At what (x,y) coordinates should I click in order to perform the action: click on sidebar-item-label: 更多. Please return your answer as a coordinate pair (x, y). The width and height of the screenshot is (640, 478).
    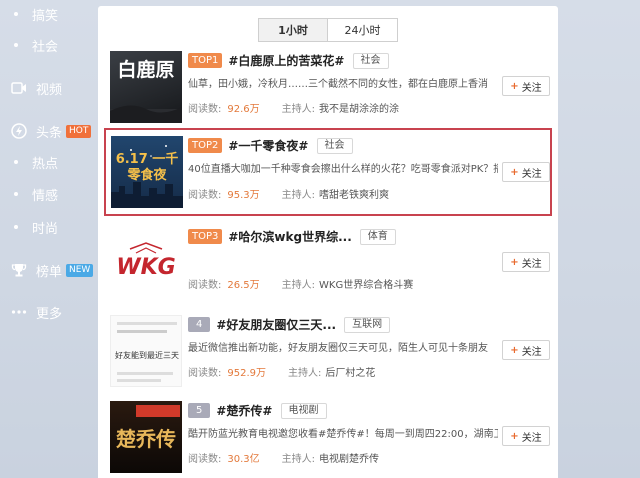
    Looking at the image, I should click on (49, 314).